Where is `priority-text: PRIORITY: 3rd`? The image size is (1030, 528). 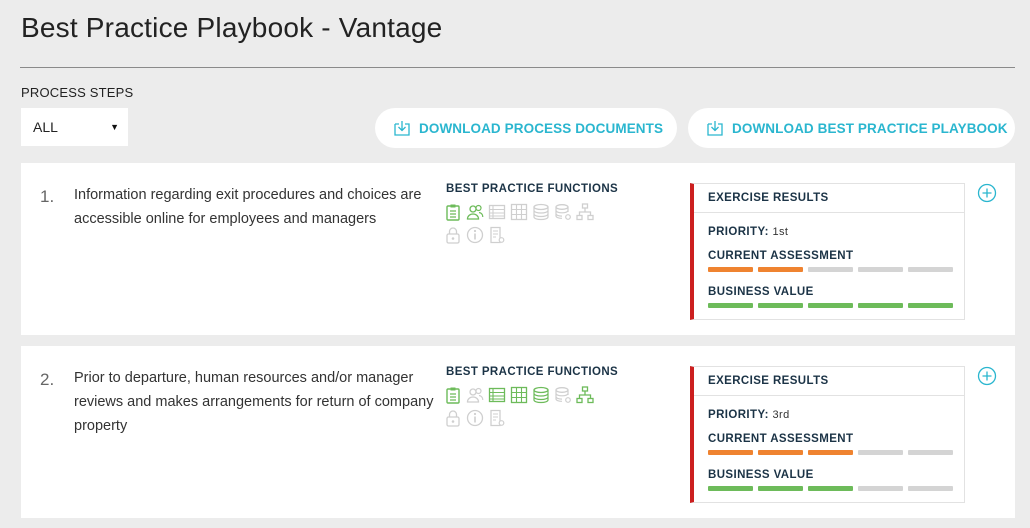 priority-text: PRIORITY: 3rd is located at coordinates (749, 415).